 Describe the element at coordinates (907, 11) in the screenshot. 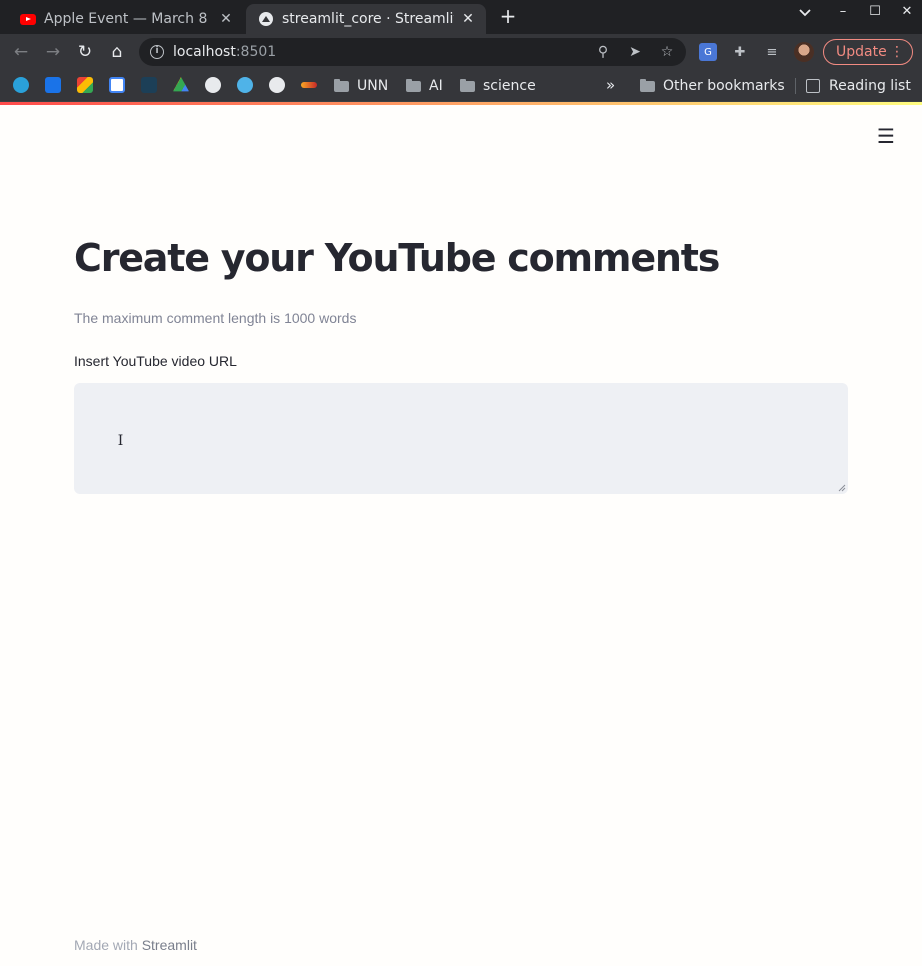

I see `window-close-icon: ✕` at that location.